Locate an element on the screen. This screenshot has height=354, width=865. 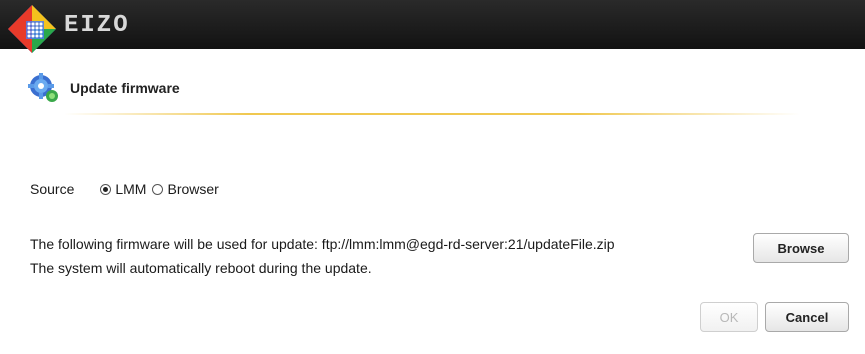
gear-icon is located at coordinates (43, 87).